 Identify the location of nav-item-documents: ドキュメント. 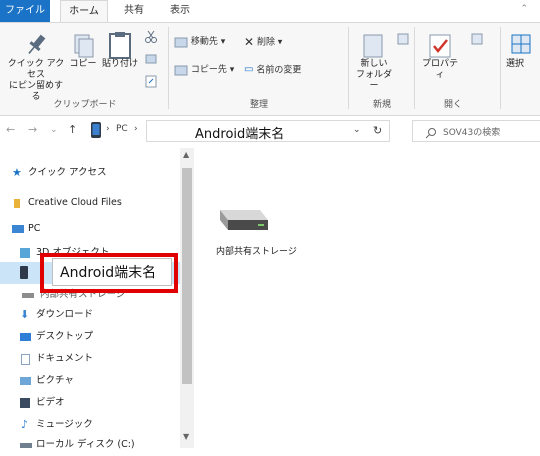
(93, 359).